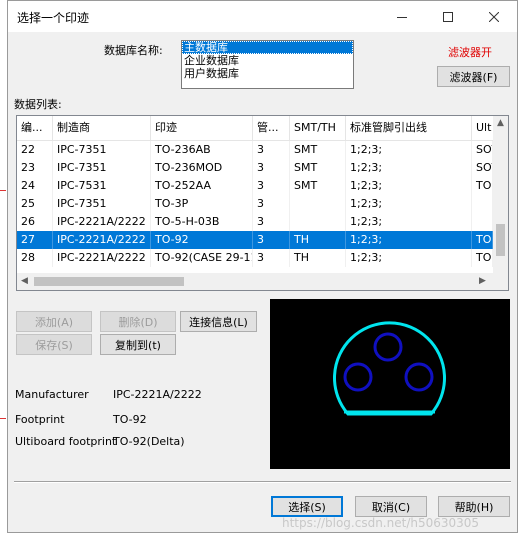  I want to click on background-right, so click(522, 271).